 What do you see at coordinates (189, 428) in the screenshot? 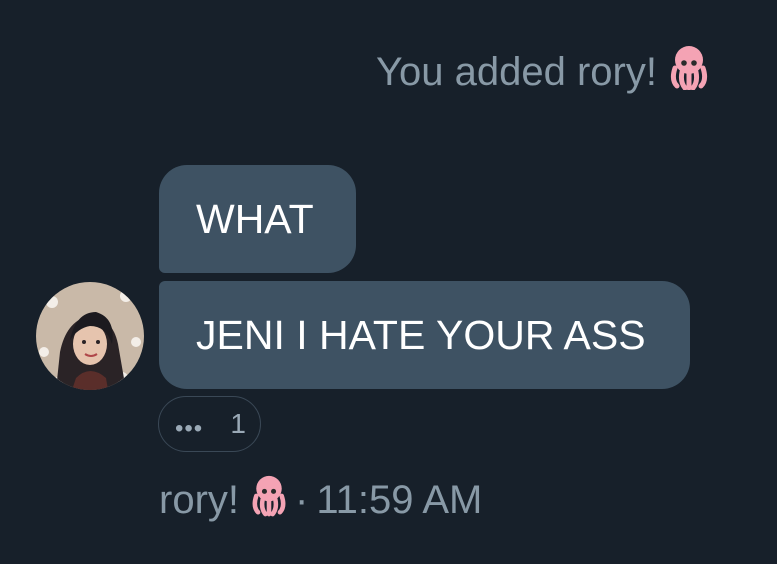
I see `ellipsis-icon: •••` at bounding box center [189, 428].